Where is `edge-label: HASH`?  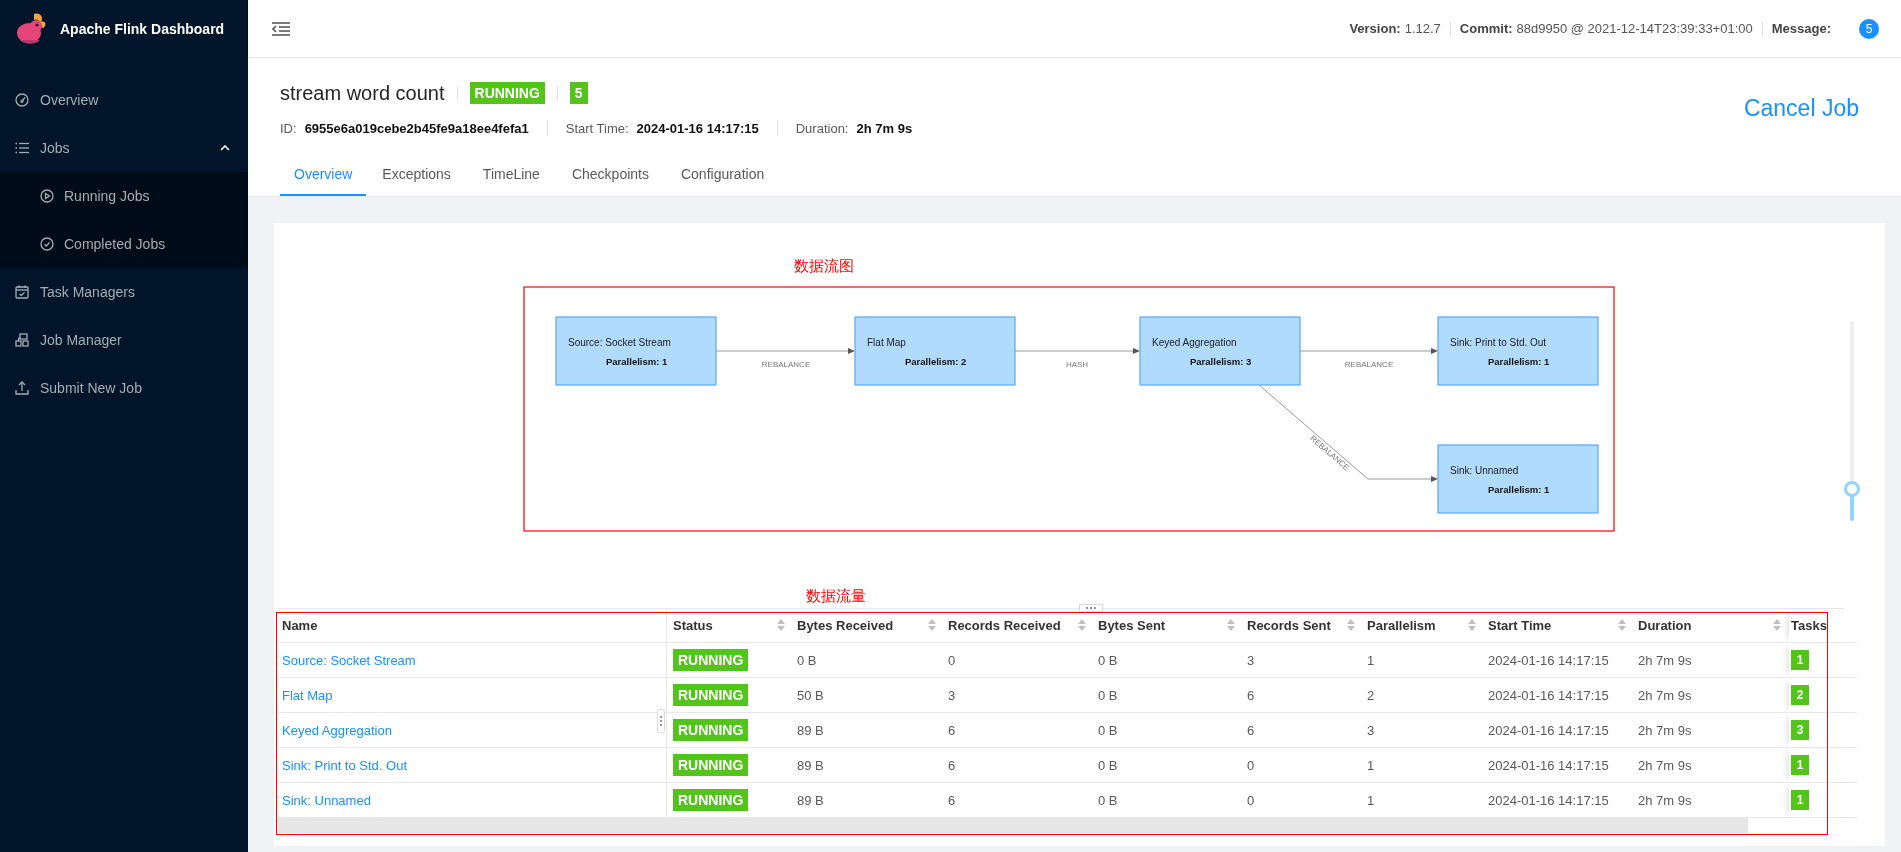 edge-label: HASH is located at coordinates (1077, 364).